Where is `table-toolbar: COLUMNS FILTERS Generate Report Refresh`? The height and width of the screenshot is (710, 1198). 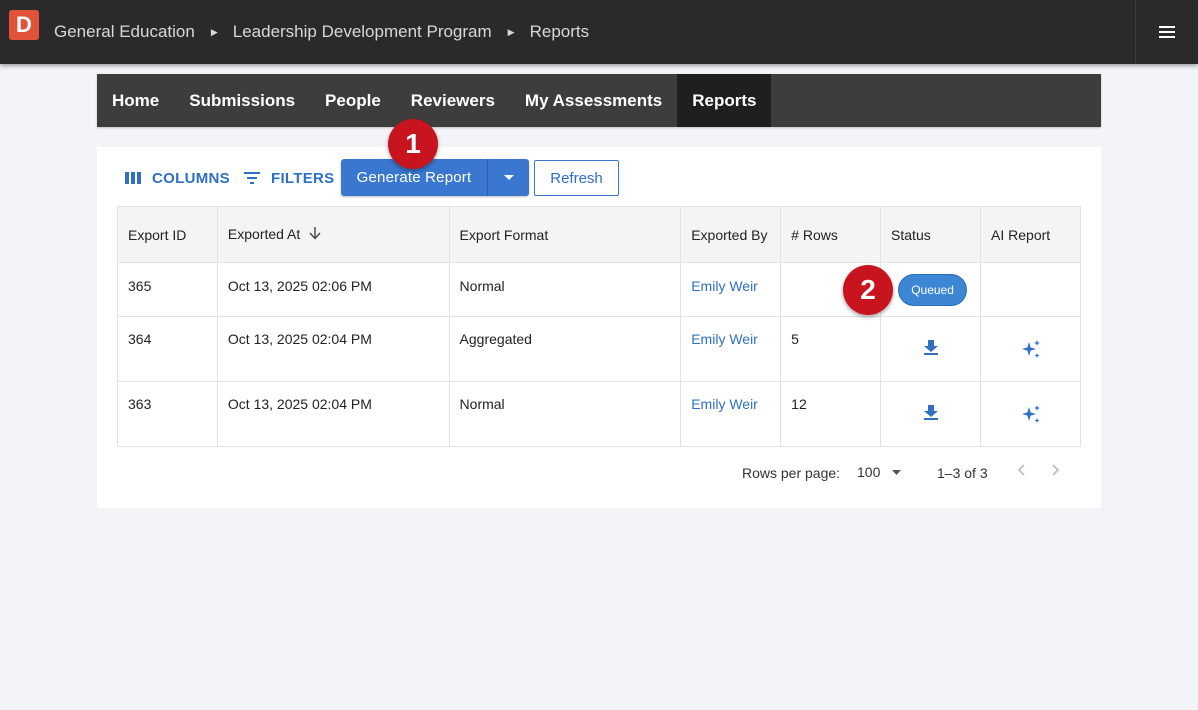
table-toolbar: COLUMNS FILTERS Generate Report Refresh is located at coordinates (599, 177).